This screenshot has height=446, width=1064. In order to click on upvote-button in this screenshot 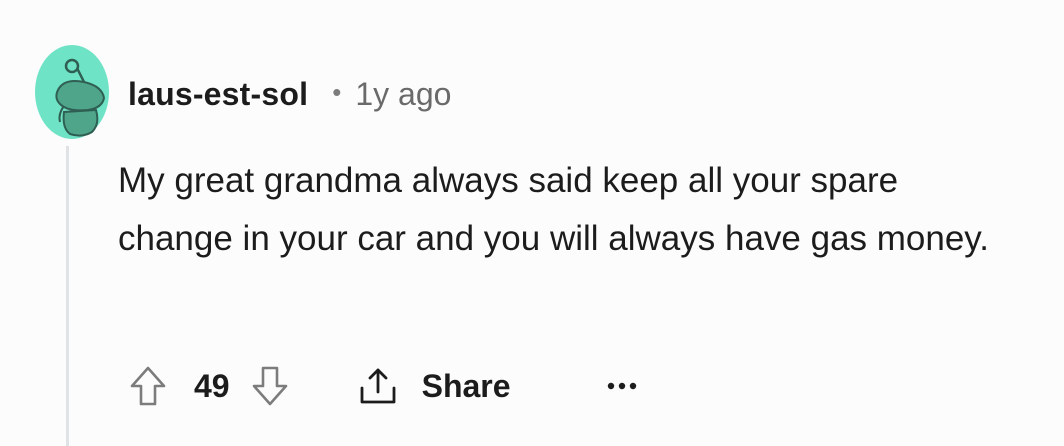, I will do `click(148, 386)`.